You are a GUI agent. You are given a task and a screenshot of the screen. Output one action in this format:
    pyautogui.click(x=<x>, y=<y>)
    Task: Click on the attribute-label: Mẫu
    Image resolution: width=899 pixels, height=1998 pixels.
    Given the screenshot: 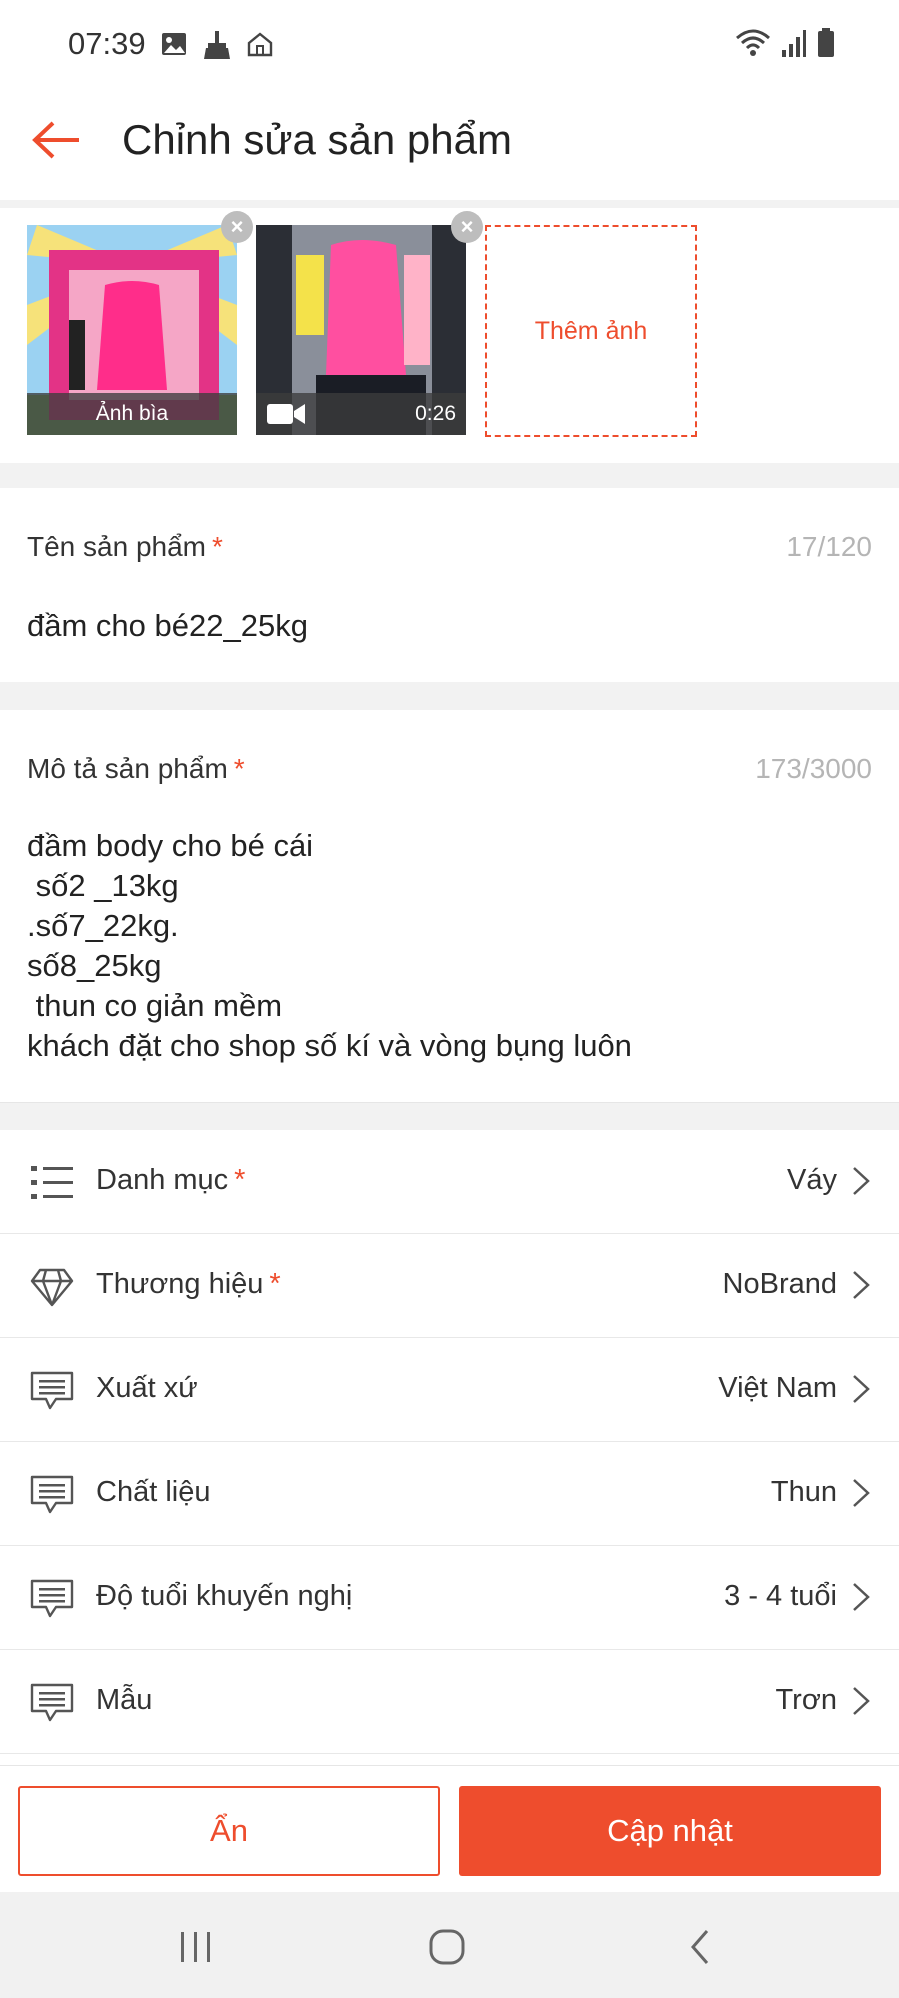 What is the action you would take?
    pyautogui.click(x=124, y=1700)
    